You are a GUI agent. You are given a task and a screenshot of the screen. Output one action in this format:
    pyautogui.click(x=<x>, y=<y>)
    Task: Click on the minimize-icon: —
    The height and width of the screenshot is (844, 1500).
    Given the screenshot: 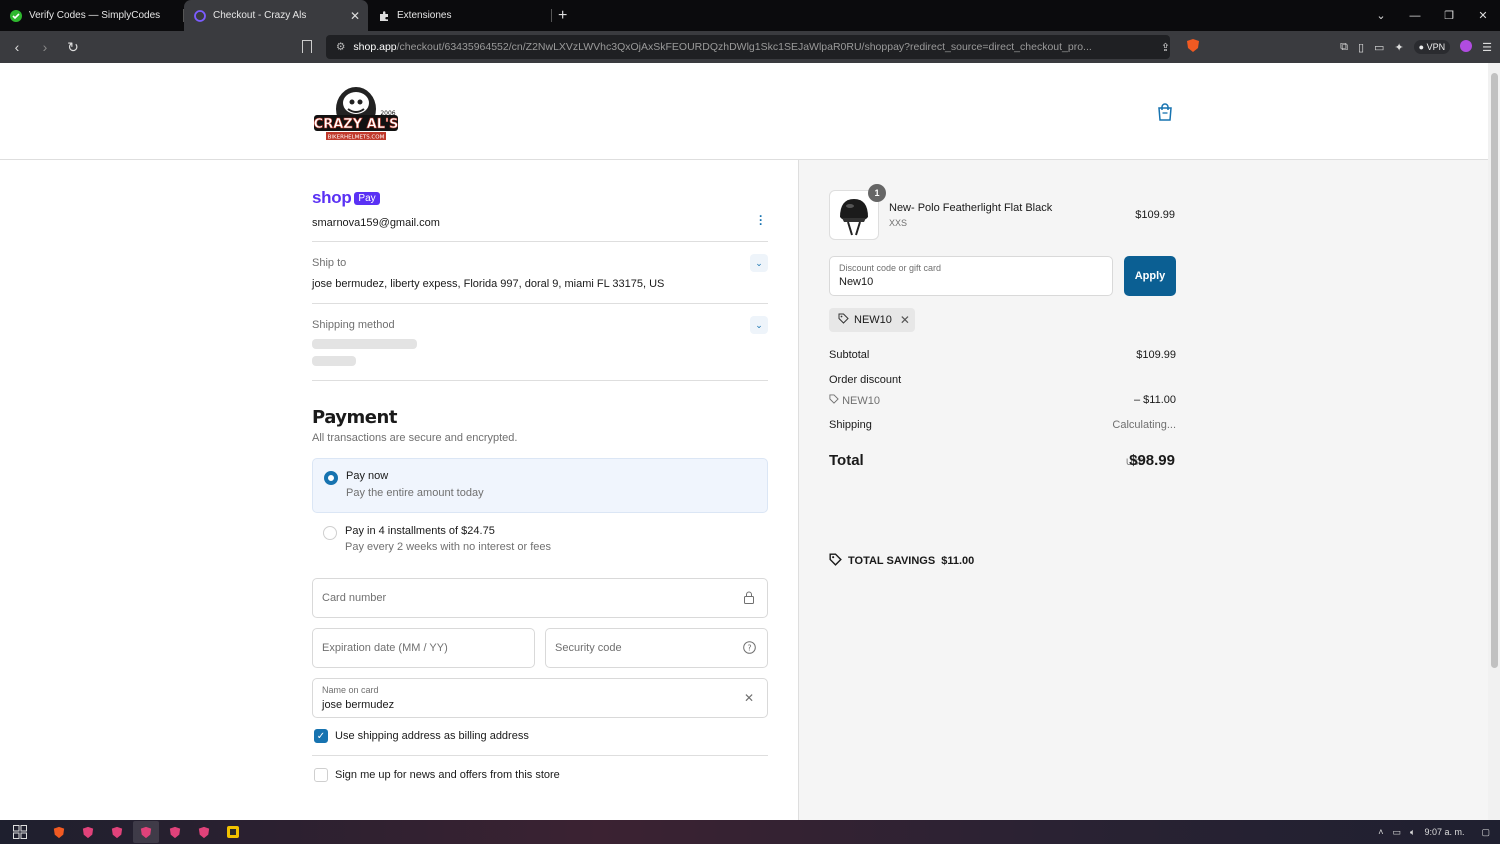 What is the action you would take?
    pyautogui.click(x=1415, y=16)
    